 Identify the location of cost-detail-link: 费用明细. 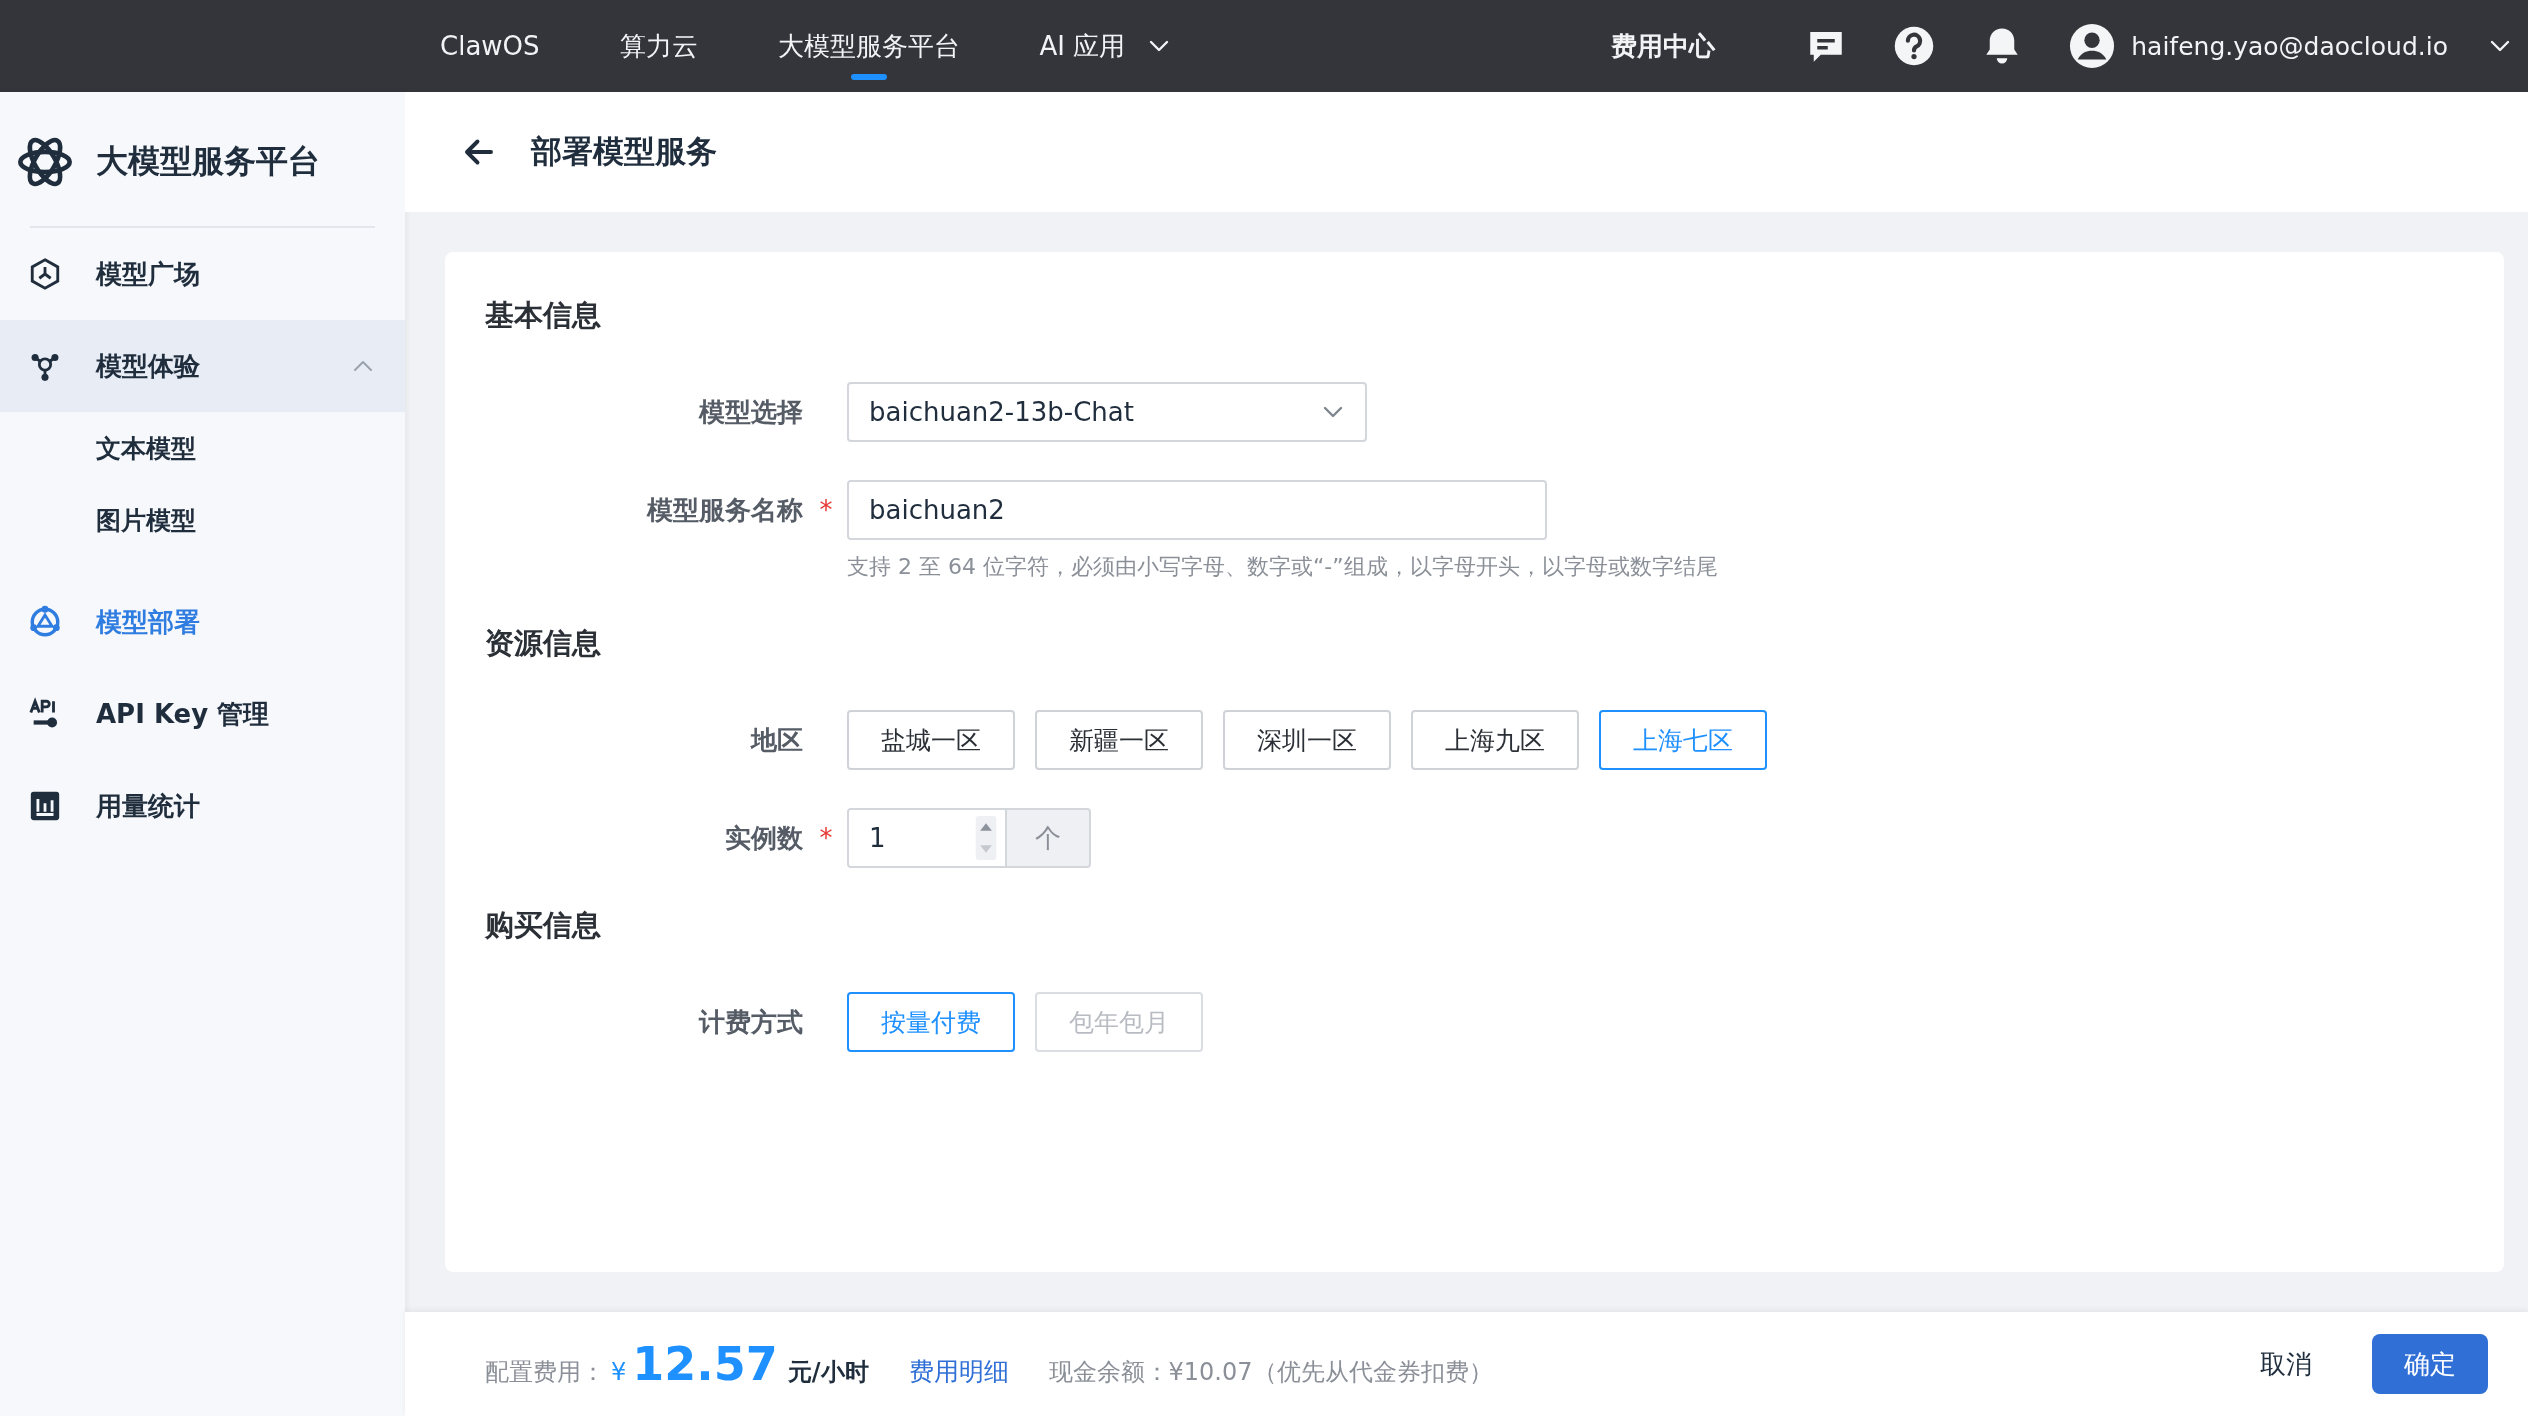
(958, 1371).